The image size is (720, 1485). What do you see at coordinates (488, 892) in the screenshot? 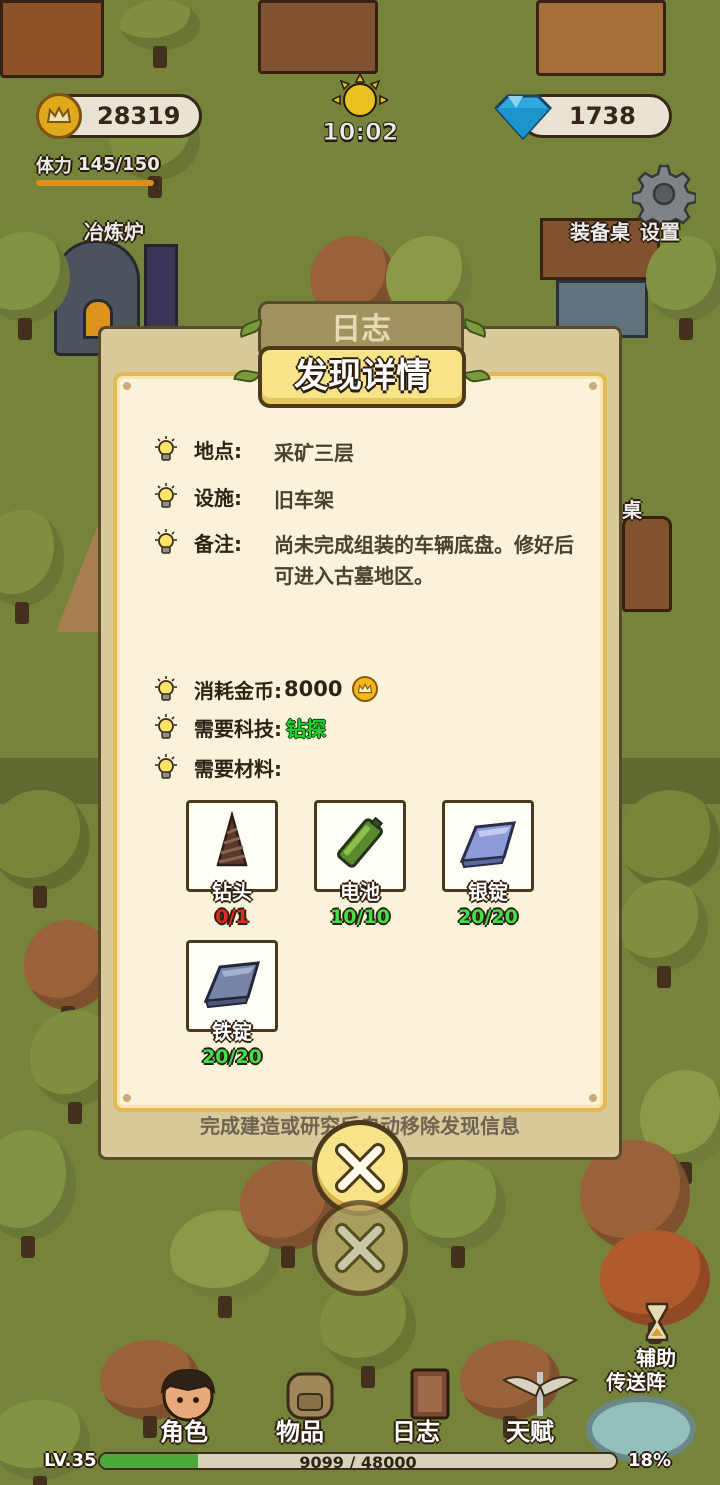
I see `material-name: 银锭` at bounding box center [488, 892].